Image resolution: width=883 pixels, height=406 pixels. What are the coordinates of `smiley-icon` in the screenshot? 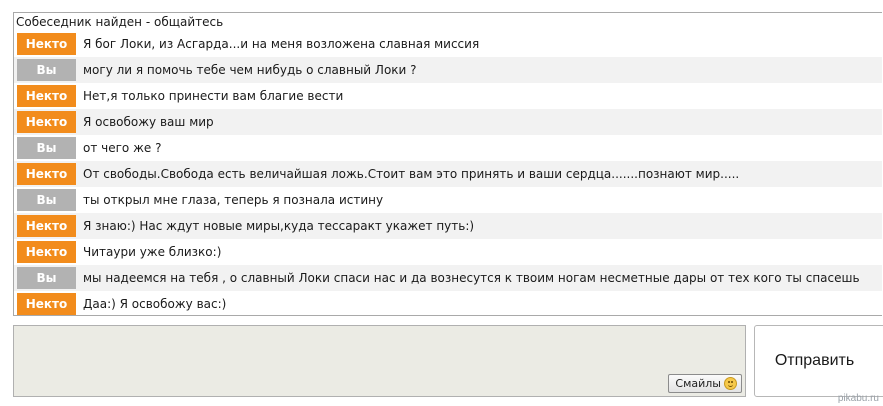 It's located at (730, 383).